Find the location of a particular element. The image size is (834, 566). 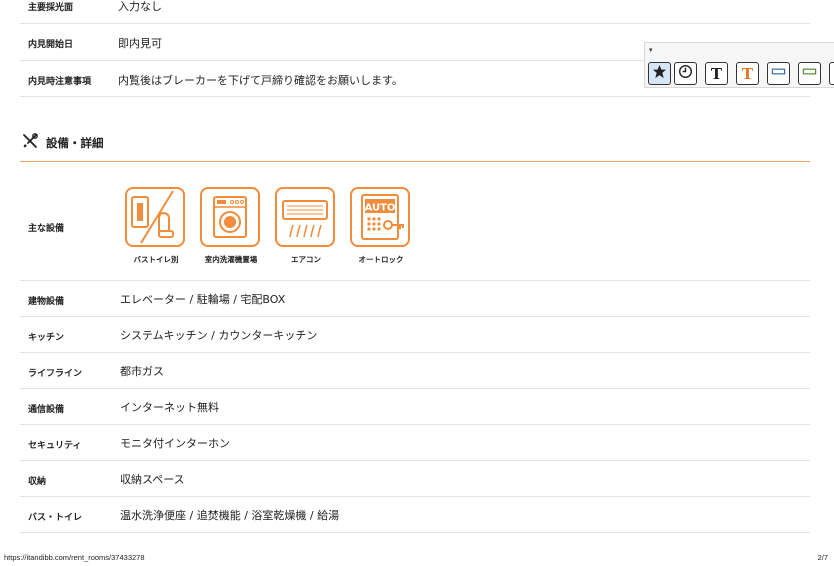

auto-lock-icon: AUTO is located at coordinates (380, 217).